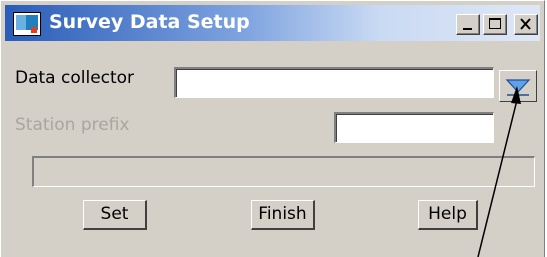 This screenshot has width=547, height=257. What do you see at coordinates (115, 215) in the screenshot?
I see `set-button: Set` at bounding box center [115, 215].